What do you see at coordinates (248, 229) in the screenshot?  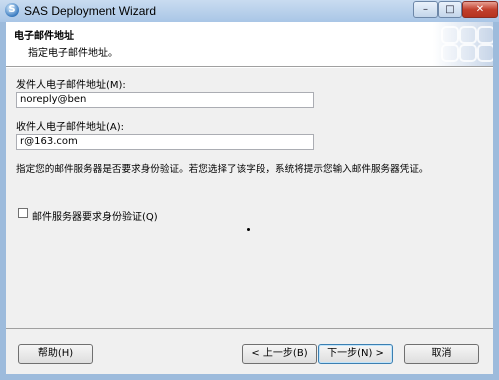 I see `mouse-cursor-dot` at bounding box center [248, 229].